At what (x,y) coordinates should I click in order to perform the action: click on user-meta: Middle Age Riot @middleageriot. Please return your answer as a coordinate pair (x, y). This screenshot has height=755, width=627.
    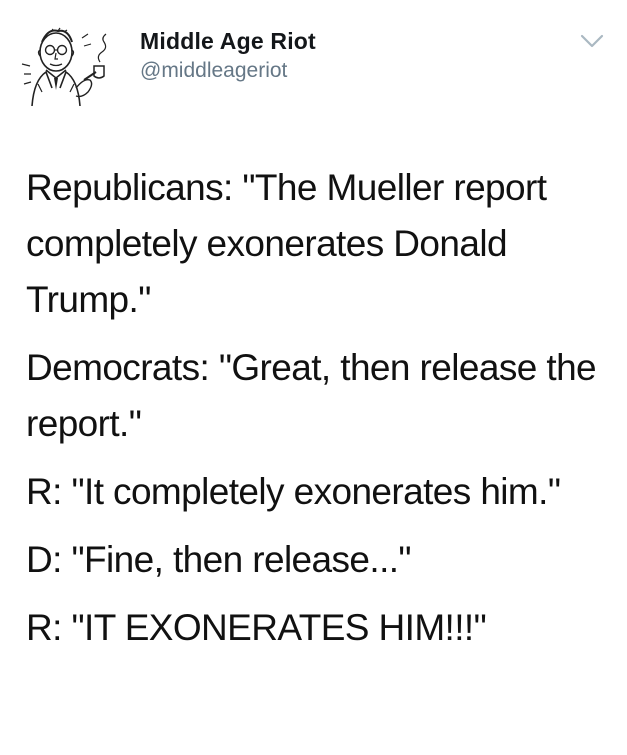
    Looking at the image, I should click on (228, 56).